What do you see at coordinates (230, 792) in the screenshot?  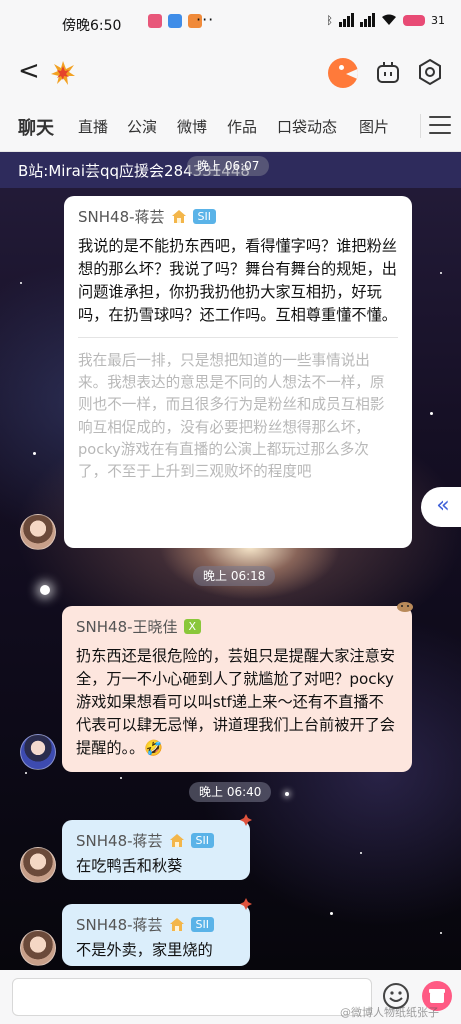 I see `timestamp: 晚上 06:40` at bounding box center [230, 792].